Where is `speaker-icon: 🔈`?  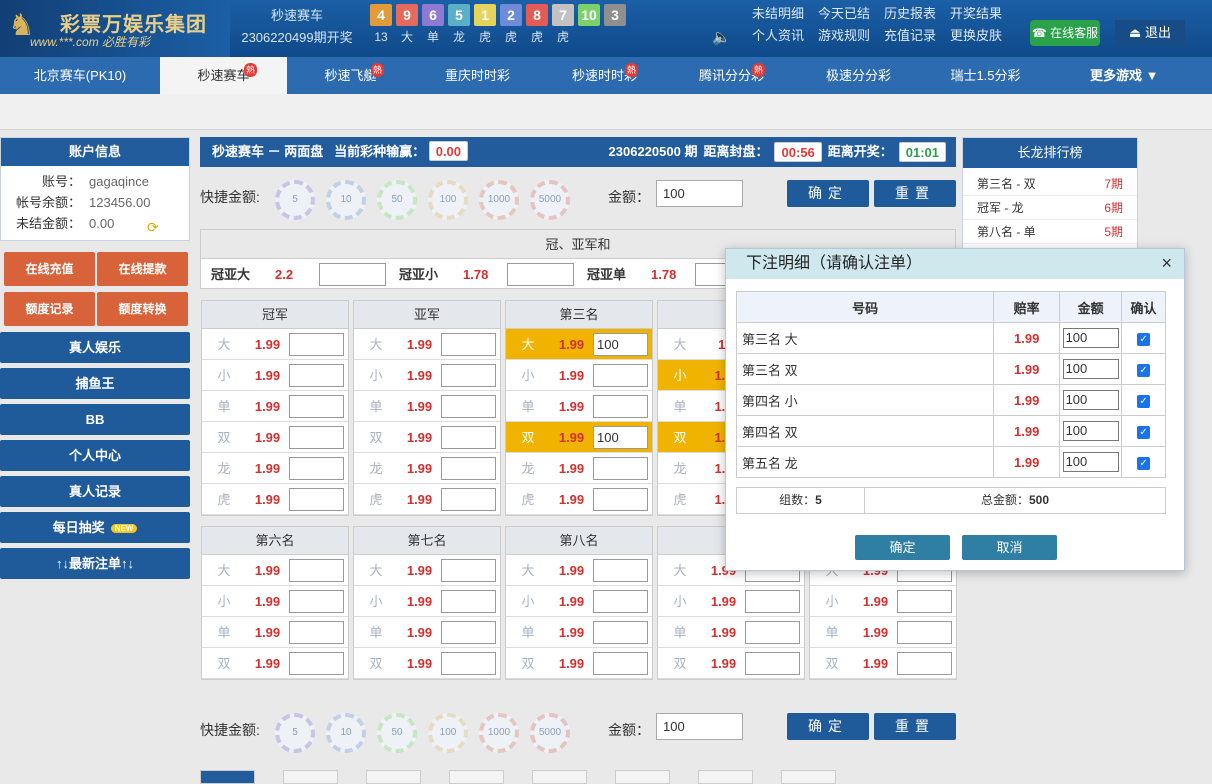
speaker-icon: 🔈 is located at coordinates (721, 37).